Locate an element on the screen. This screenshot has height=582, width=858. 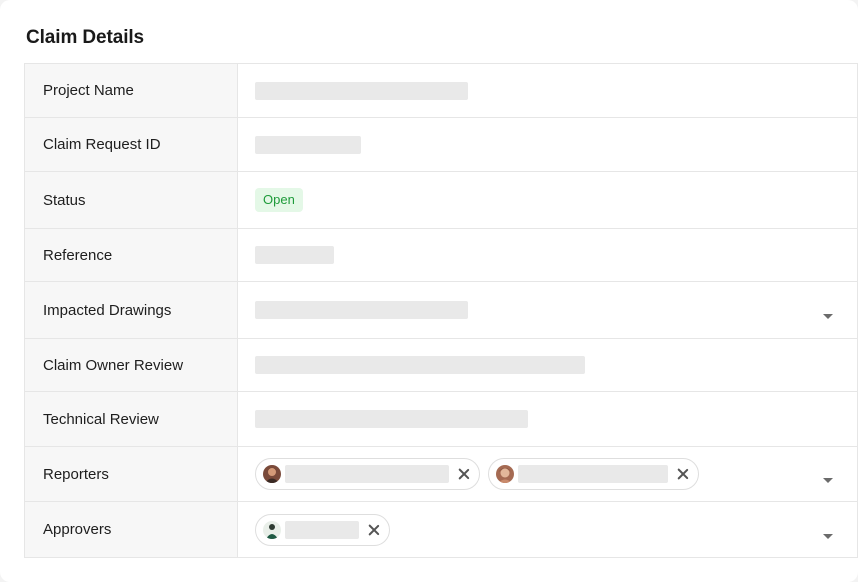
row-label: Claim Owner Review is located at coordinates (131, 365).